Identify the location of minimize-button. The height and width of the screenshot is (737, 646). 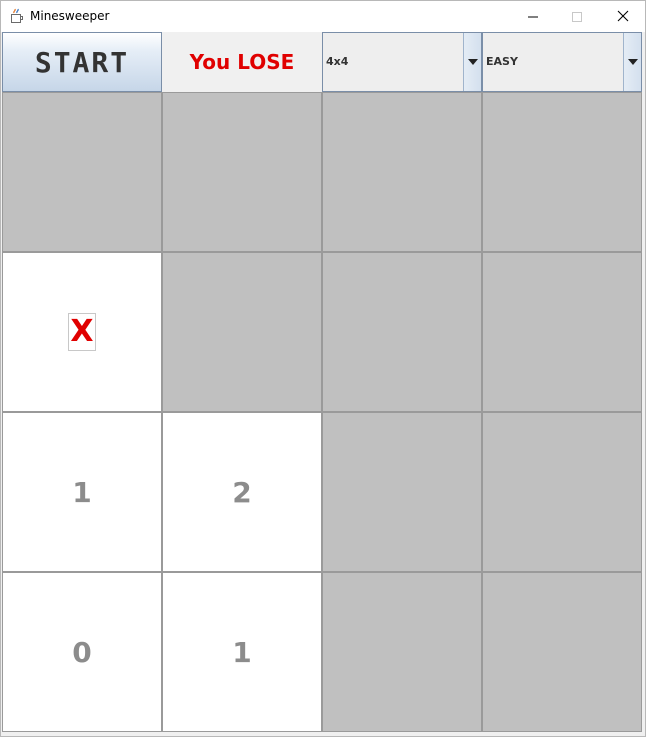
(532, 16).